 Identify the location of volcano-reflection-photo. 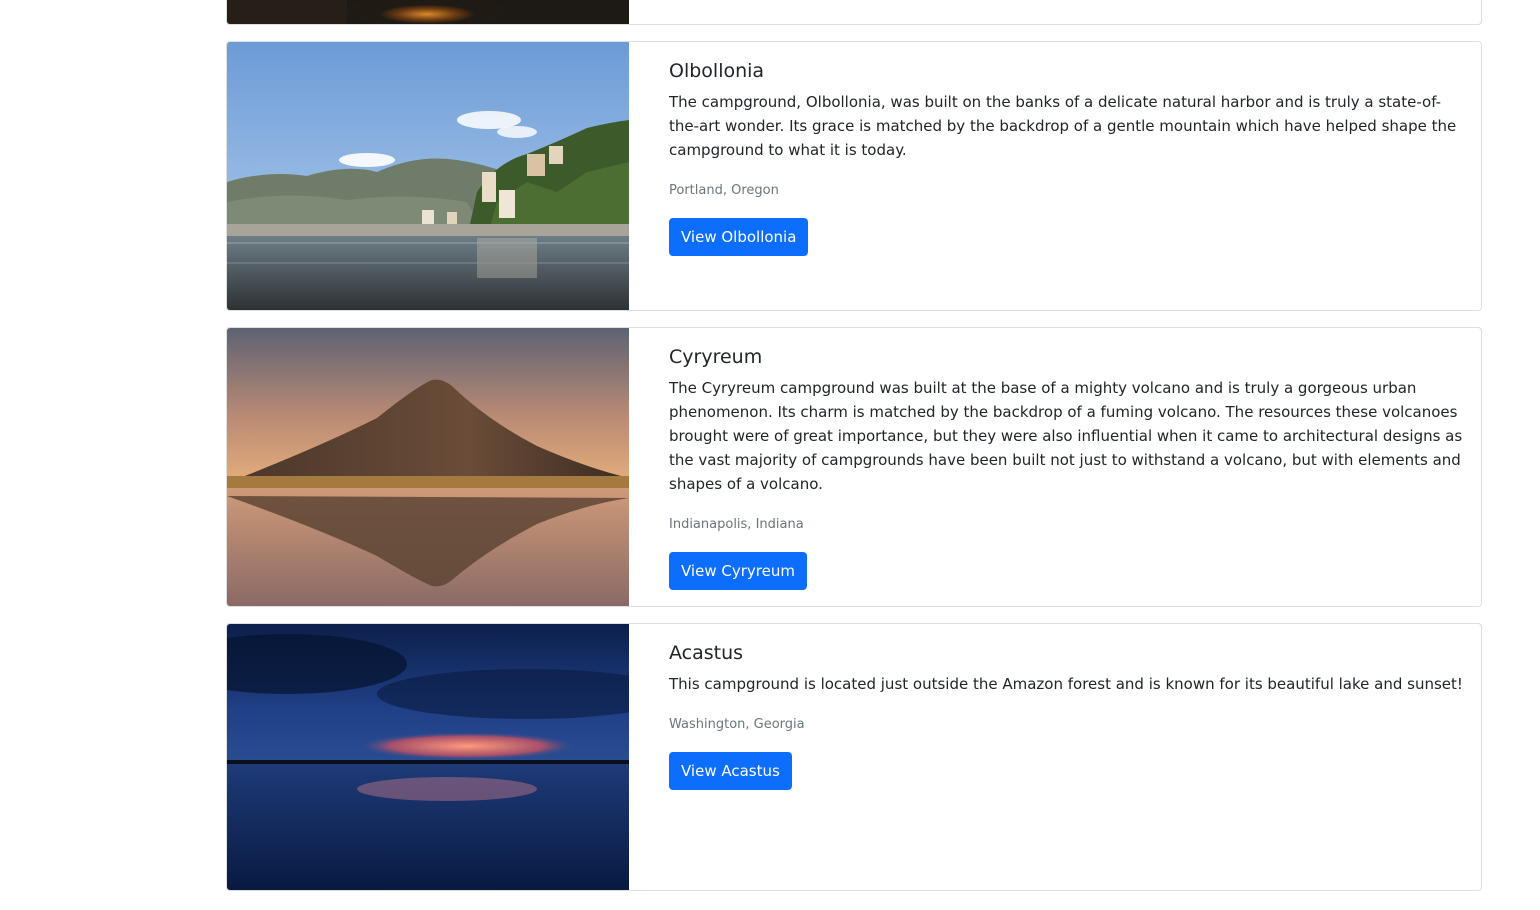
(428, 467).